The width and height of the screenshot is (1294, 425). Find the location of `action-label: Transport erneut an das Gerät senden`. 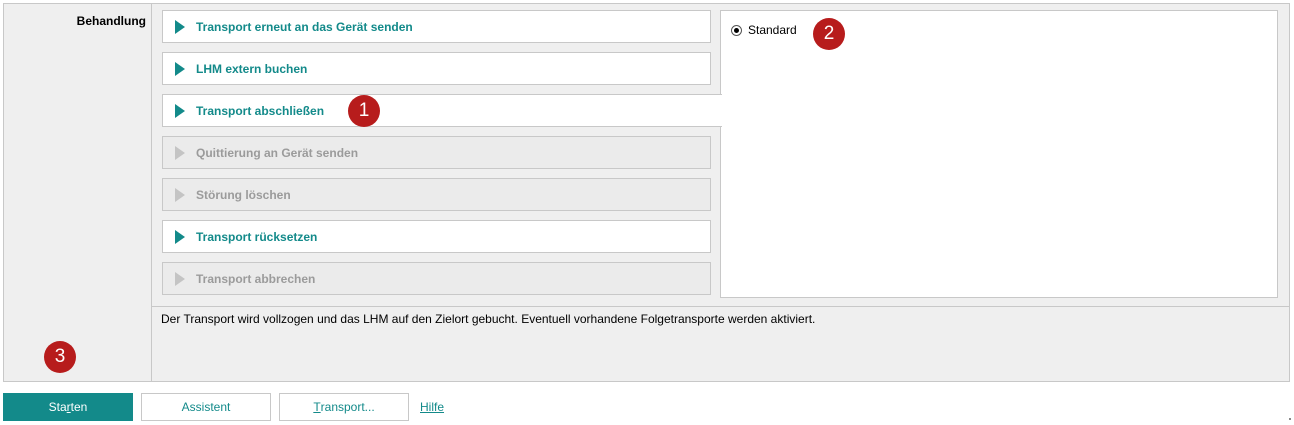

action-label: Transport erneut an das Gerät senden is located at coordinates (304, 26).